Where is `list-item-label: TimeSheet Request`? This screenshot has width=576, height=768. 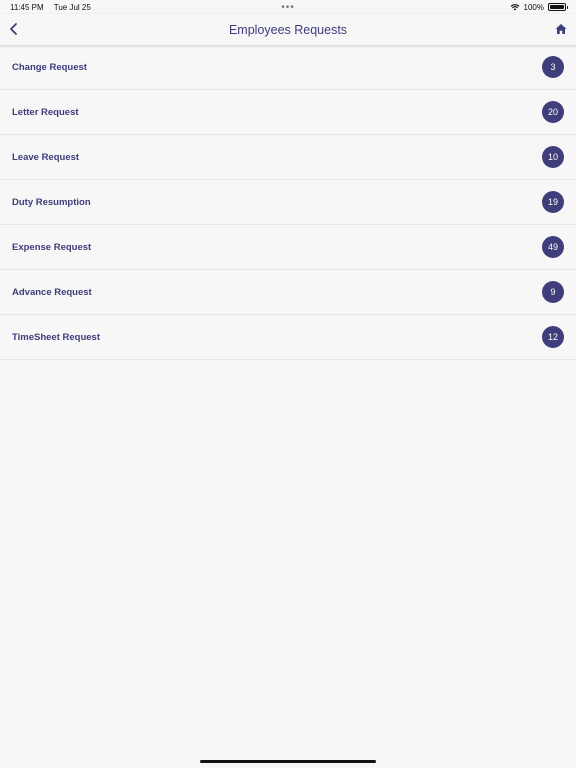
list-item-label: TimeSheet Request is located at coordinates (56, 337).